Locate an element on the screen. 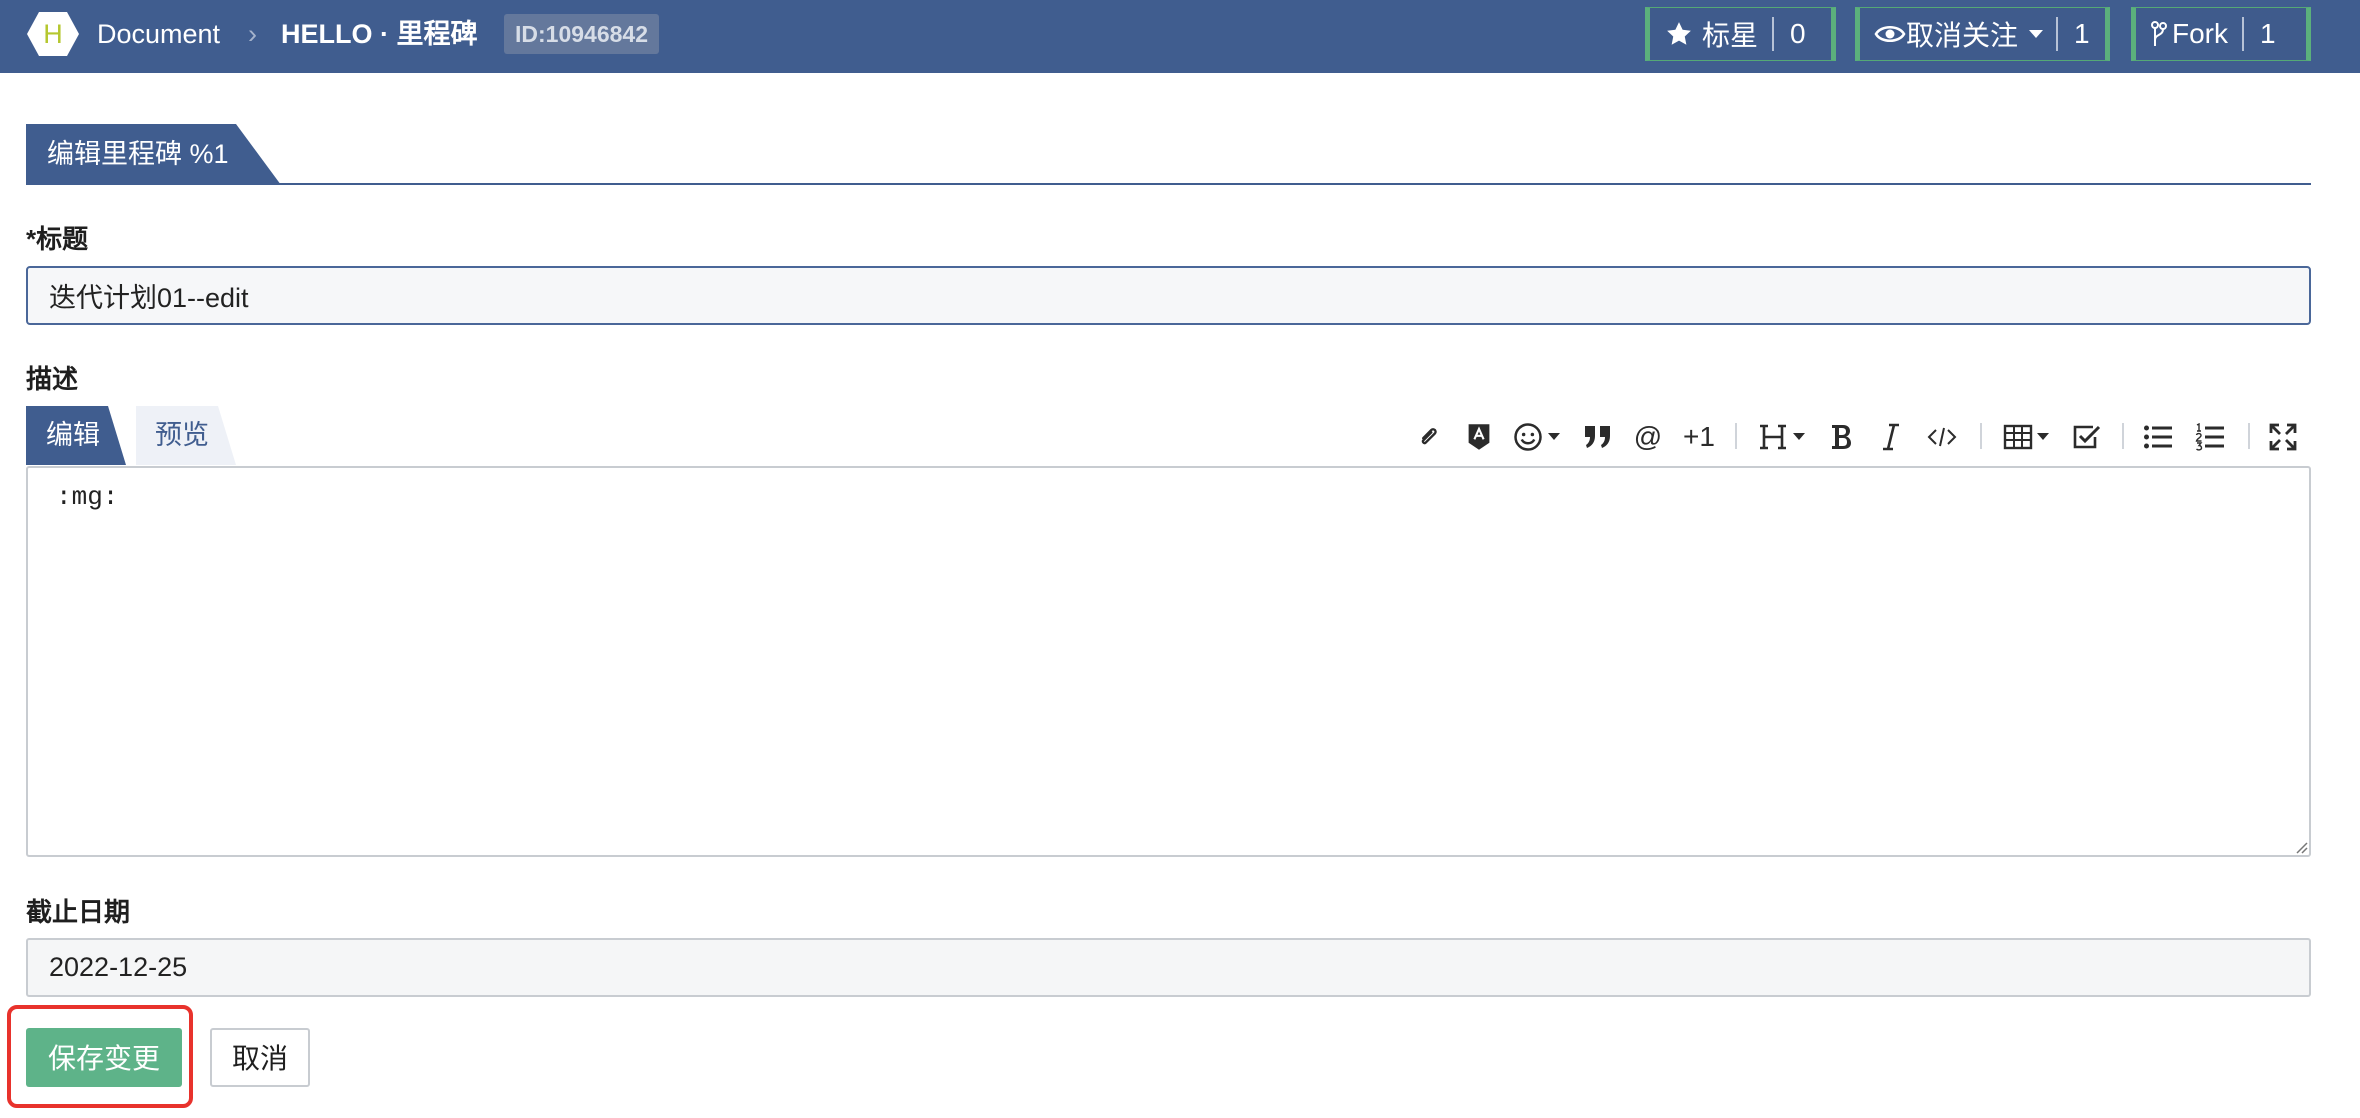  mention-button: @ is located at coordinates (1648, 436).